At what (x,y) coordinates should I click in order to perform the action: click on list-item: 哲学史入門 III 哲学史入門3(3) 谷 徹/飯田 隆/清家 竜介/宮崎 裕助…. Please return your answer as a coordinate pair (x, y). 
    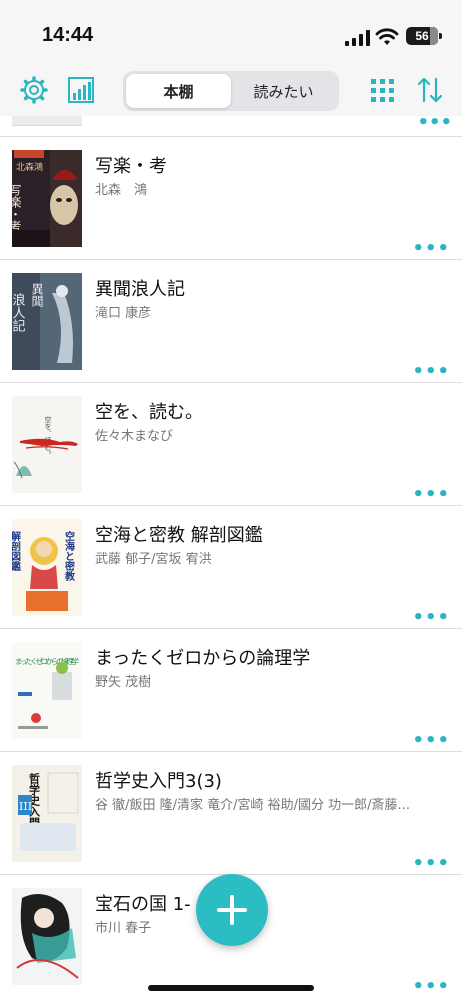
    Looking at the image, I should click on (231, 812).